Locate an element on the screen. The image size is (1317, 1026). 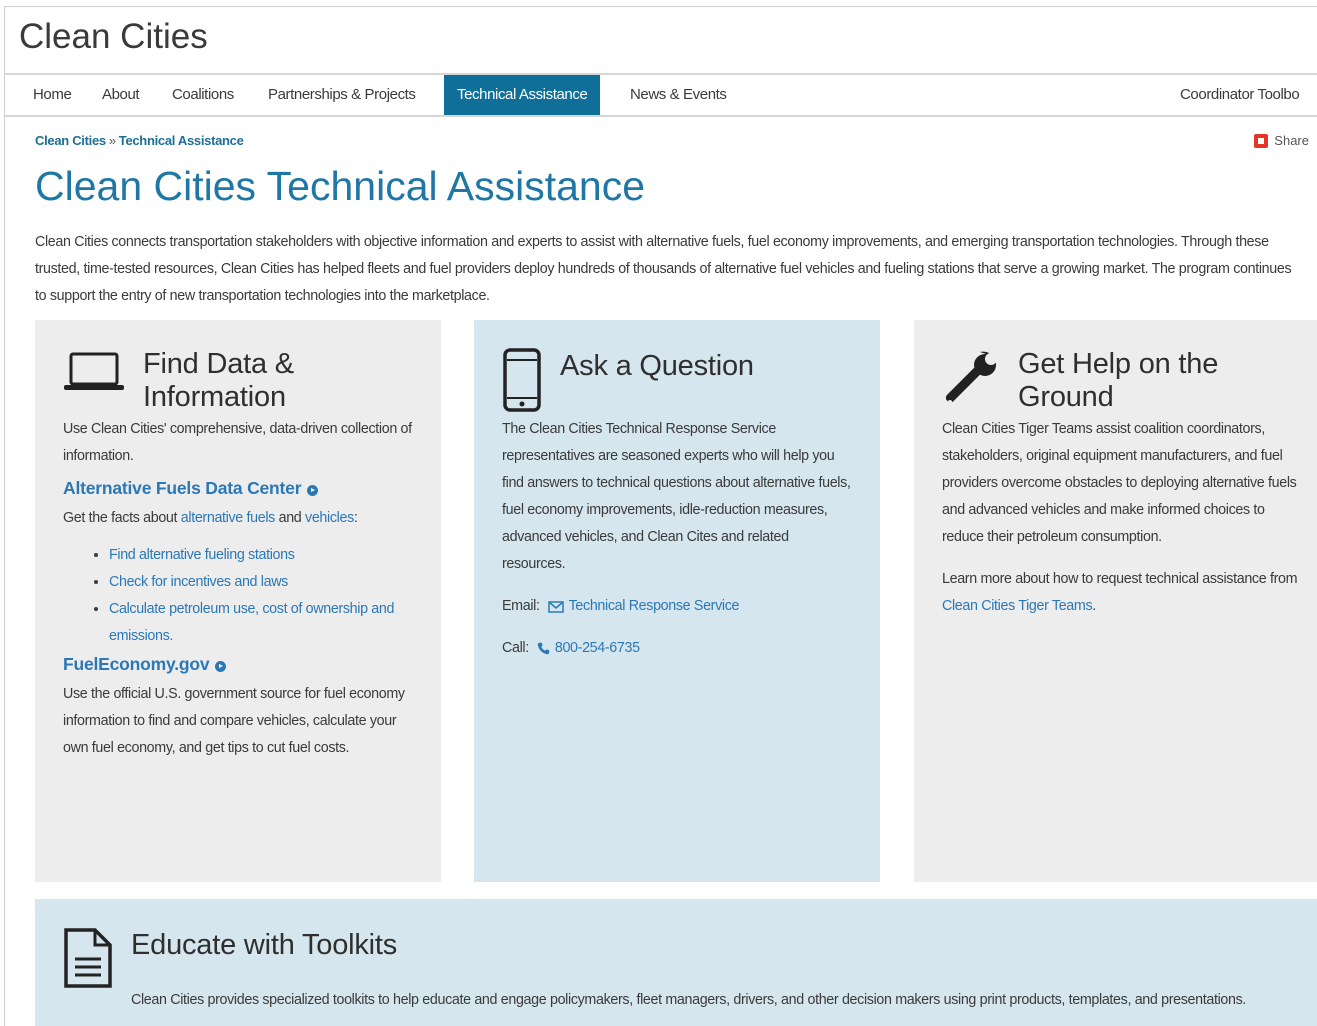
wrench-icon is located at coordinates (971, 377).